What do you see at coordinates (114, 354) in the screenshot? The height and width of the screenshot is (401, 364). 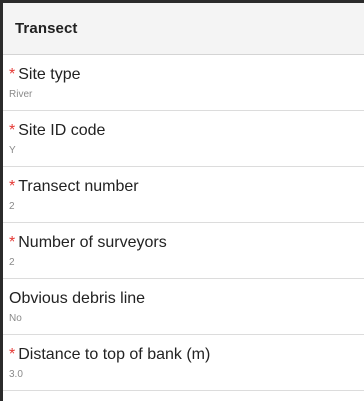 I see `field-label: Distance to top of bank (m)` at bounding box center [114, 354].